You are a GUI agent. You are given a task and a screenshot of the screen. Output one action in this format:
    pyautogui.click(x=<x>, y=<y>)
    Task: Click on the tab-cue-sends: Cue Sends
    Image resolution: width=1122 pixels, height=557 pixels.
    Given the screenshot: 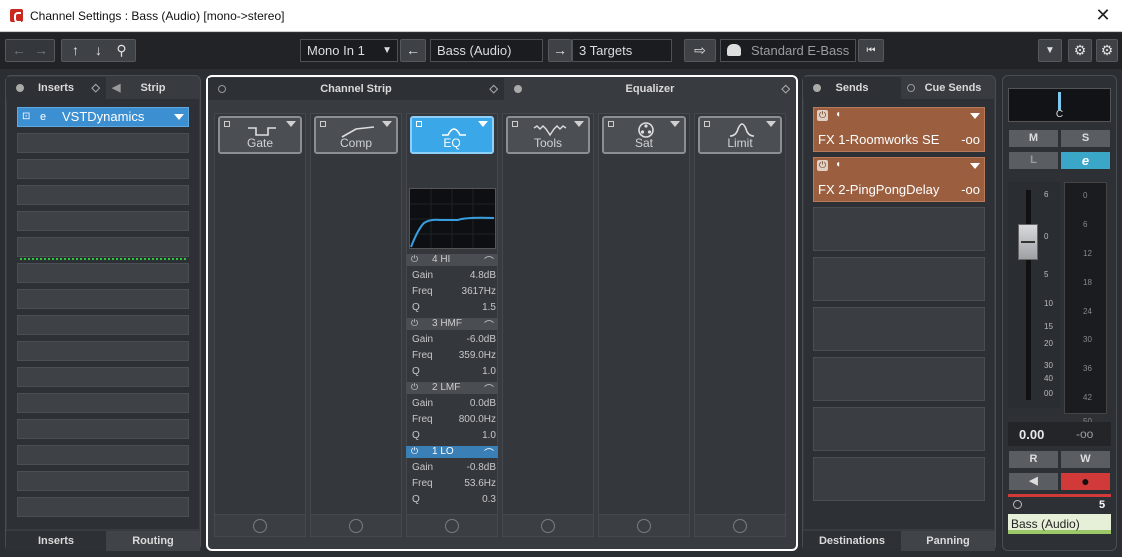 What is the action you would take?
    pyautogui.click(x=948, y=88)
    